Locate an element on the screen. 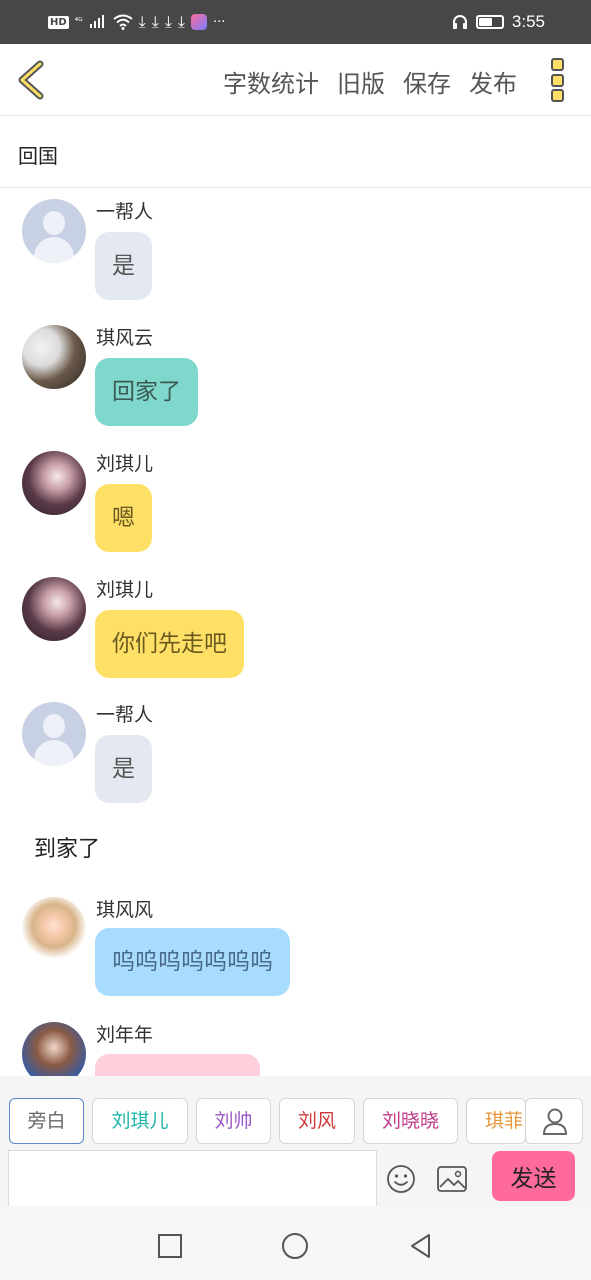 This screenshot has height=1280, width=591. more-vertical-icon is located at coordinates (558, 80).